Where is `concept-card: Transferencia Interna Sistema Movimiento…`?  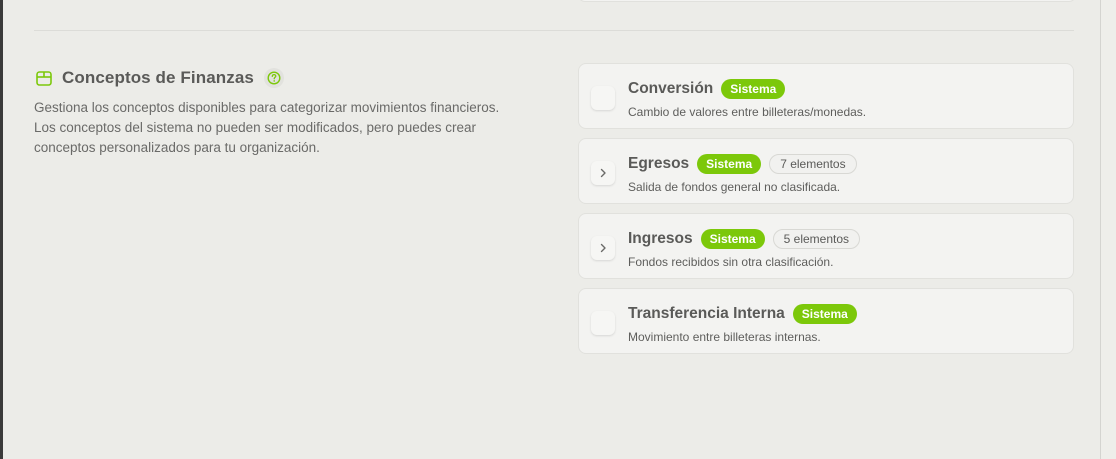
concept-card: Transferencia Interna Sistema Movimiento… is located at coordinates (826, 321).